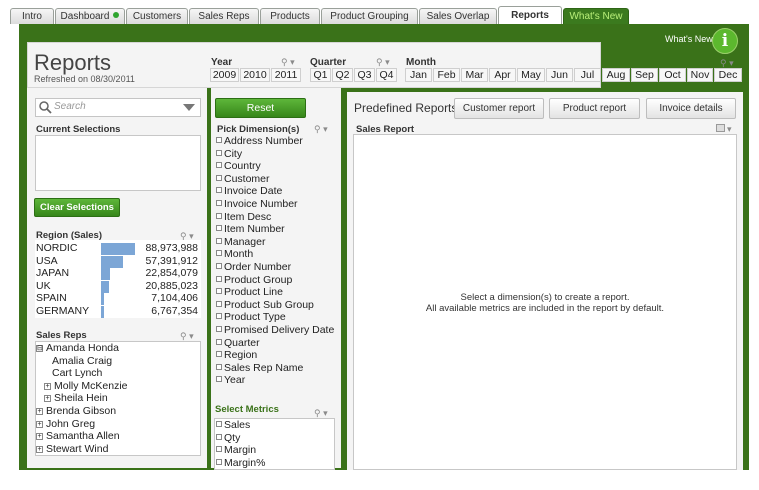  Describe the element at coordinates (616, 75) in the screenshot. I see `month-aug: Aug` at that location.